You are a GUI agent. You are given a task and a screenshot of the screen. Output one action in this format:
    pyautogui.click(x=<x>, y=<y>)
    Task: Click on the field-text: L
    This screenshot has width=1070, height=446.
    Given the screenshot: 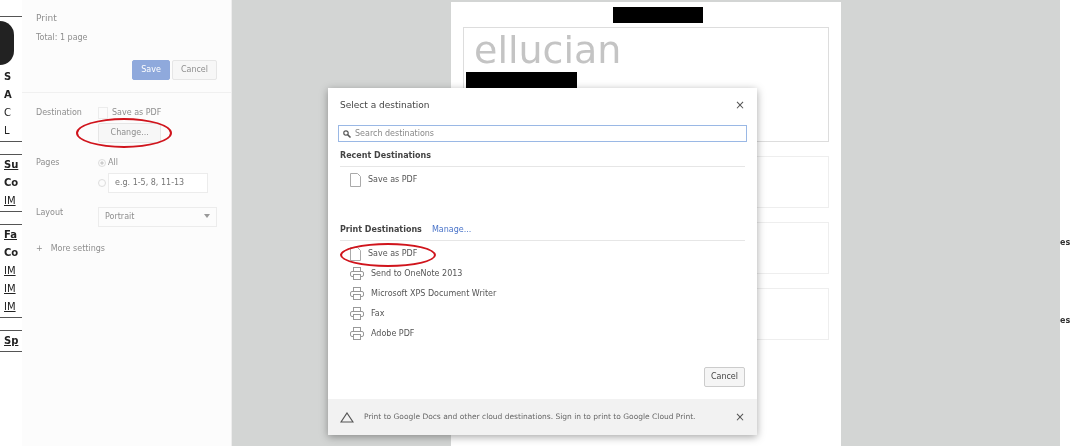 What is the action you would take?
    pyautogui.click(x=7, y=131)
    